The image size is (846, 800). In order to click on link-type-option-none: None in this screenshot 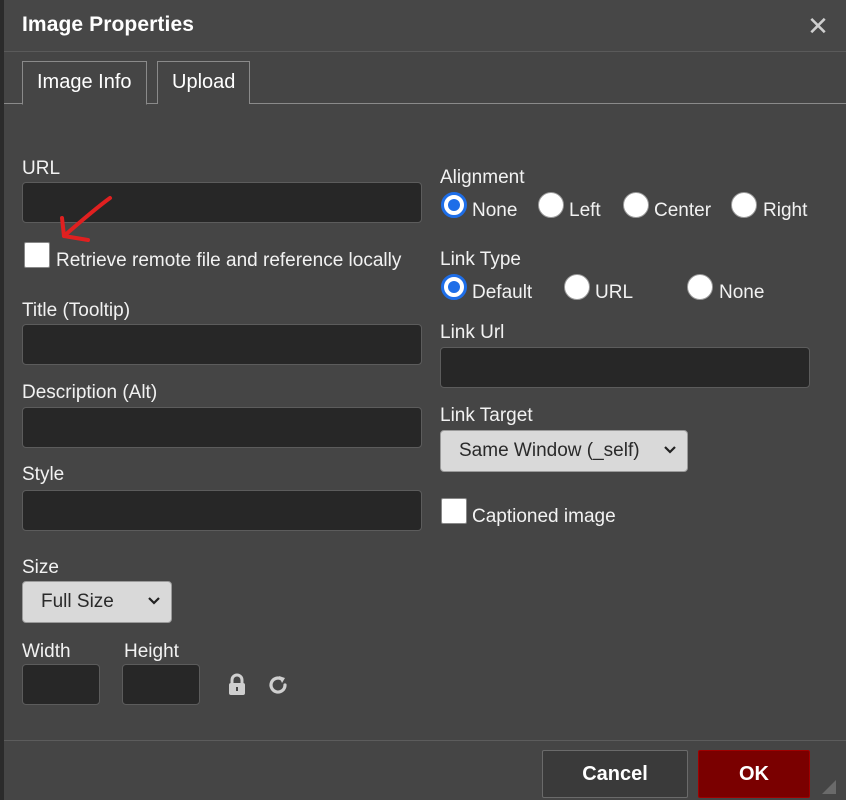, I will do `click(742, 292)`.